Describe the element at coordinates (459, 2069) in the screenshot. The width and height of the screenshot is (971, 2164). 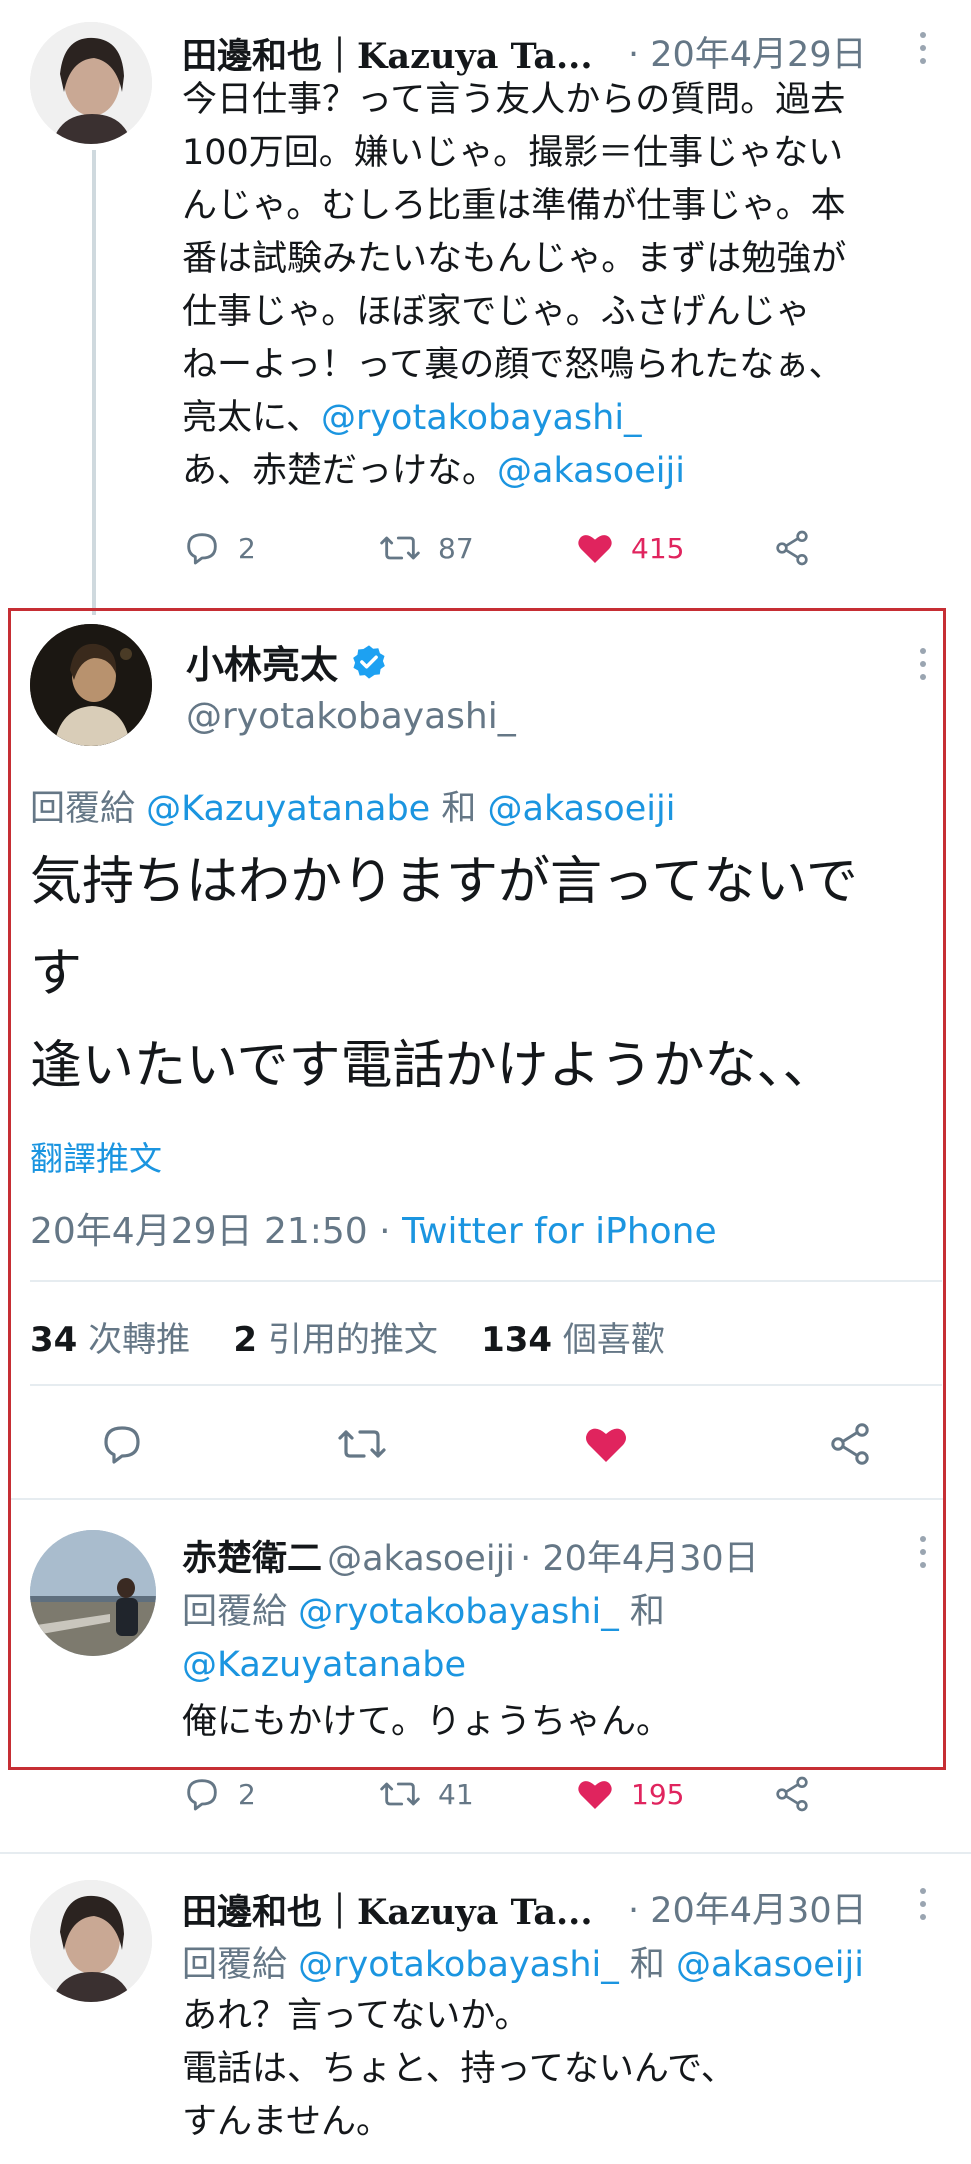
I see `tweet4-line: 電話は、ちょと、持ってないんで、` at that location.